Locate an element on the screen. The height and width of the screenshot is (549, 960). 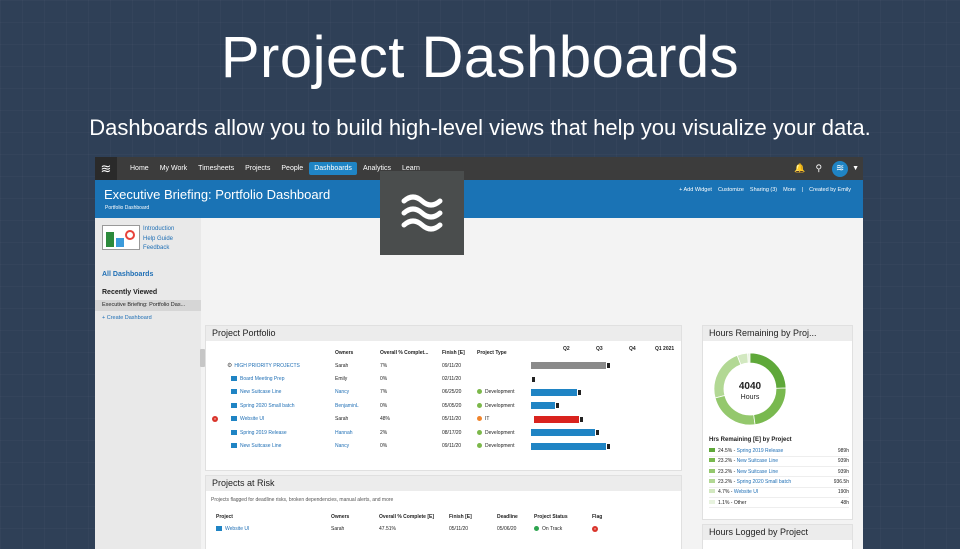
col-header: Overall % Complete [E] is located at coordinates (407, 517).